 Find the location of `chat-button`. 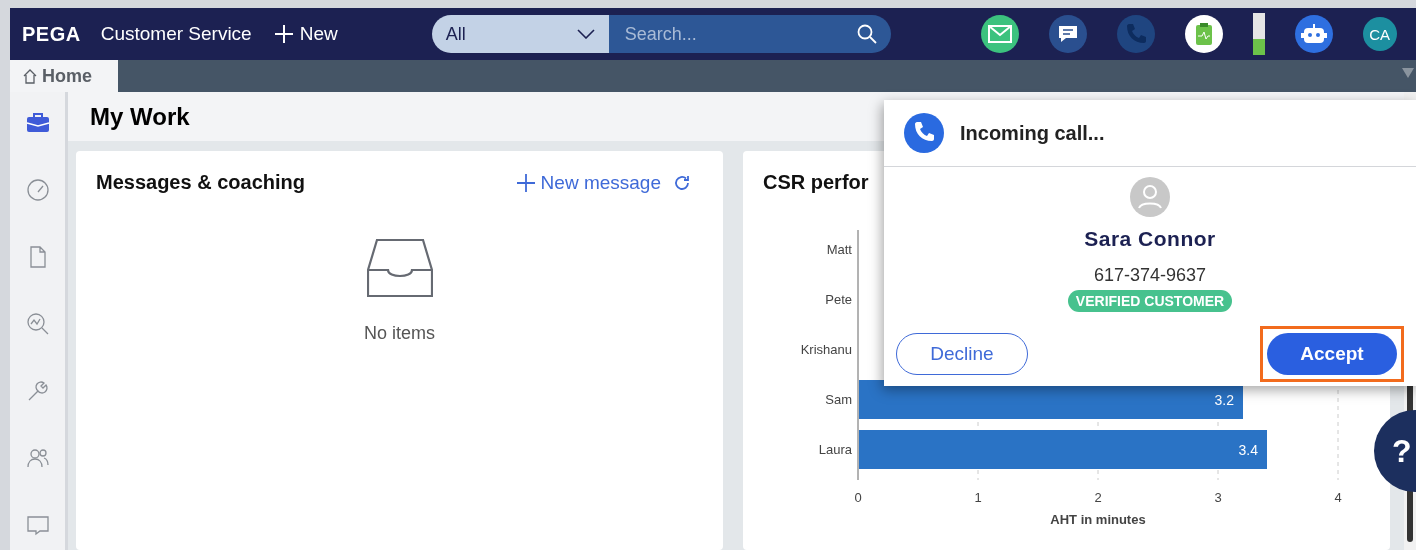

chat-button is located at coordinates (1067, 34).